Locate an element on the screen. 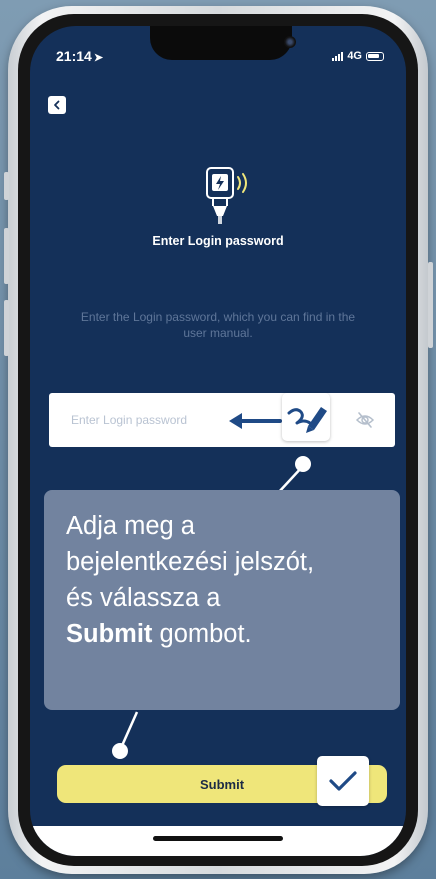 The image size is (436, 879). chevron-left-icon is located at coordinates (57, 105).